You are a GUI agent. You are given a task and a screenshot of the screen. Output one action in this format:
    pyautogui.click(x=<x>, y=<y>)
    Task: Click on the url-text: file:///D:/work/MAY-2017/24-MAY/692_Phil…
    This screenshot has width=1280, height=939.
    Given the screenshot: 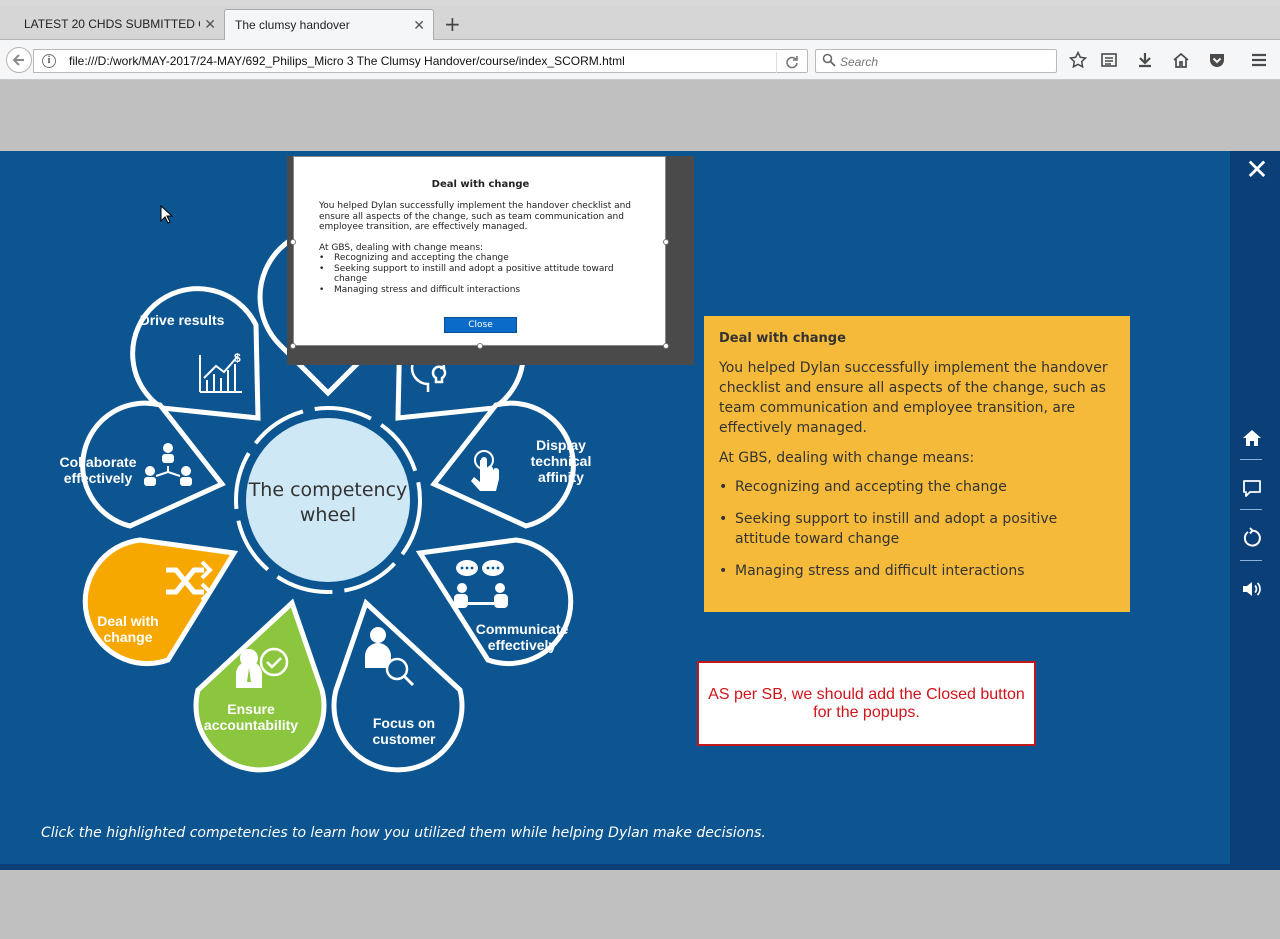 What is the action you would take?
    pyautogui.click(x=347, y=61)
    